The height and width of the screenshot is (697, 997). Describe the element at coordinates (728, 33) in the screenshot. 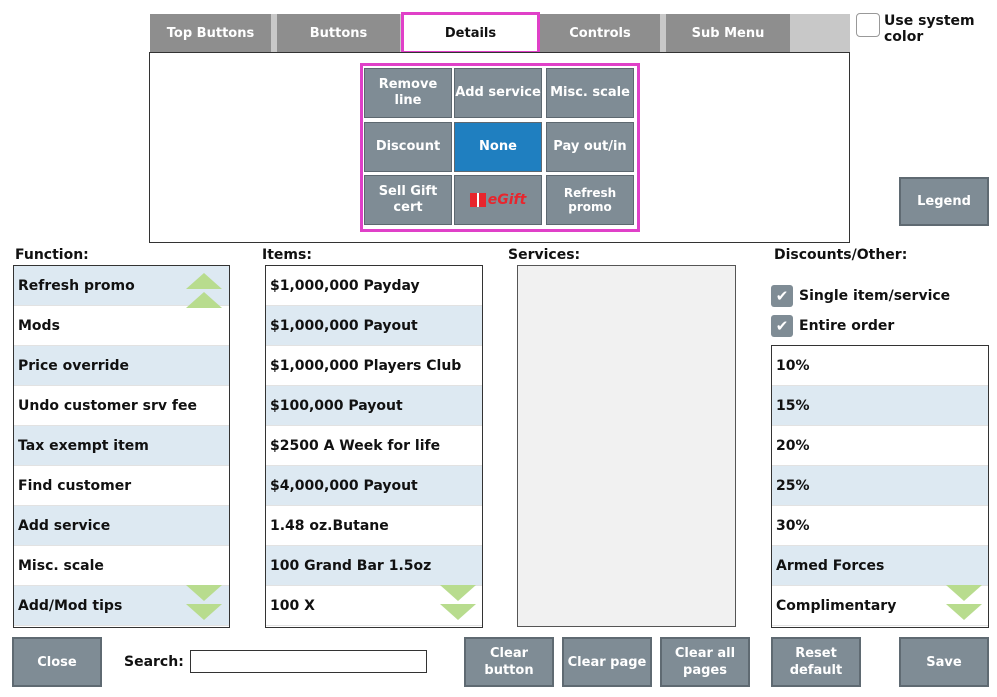

I see `tab-sub-menu: Sub Menu` at that location.